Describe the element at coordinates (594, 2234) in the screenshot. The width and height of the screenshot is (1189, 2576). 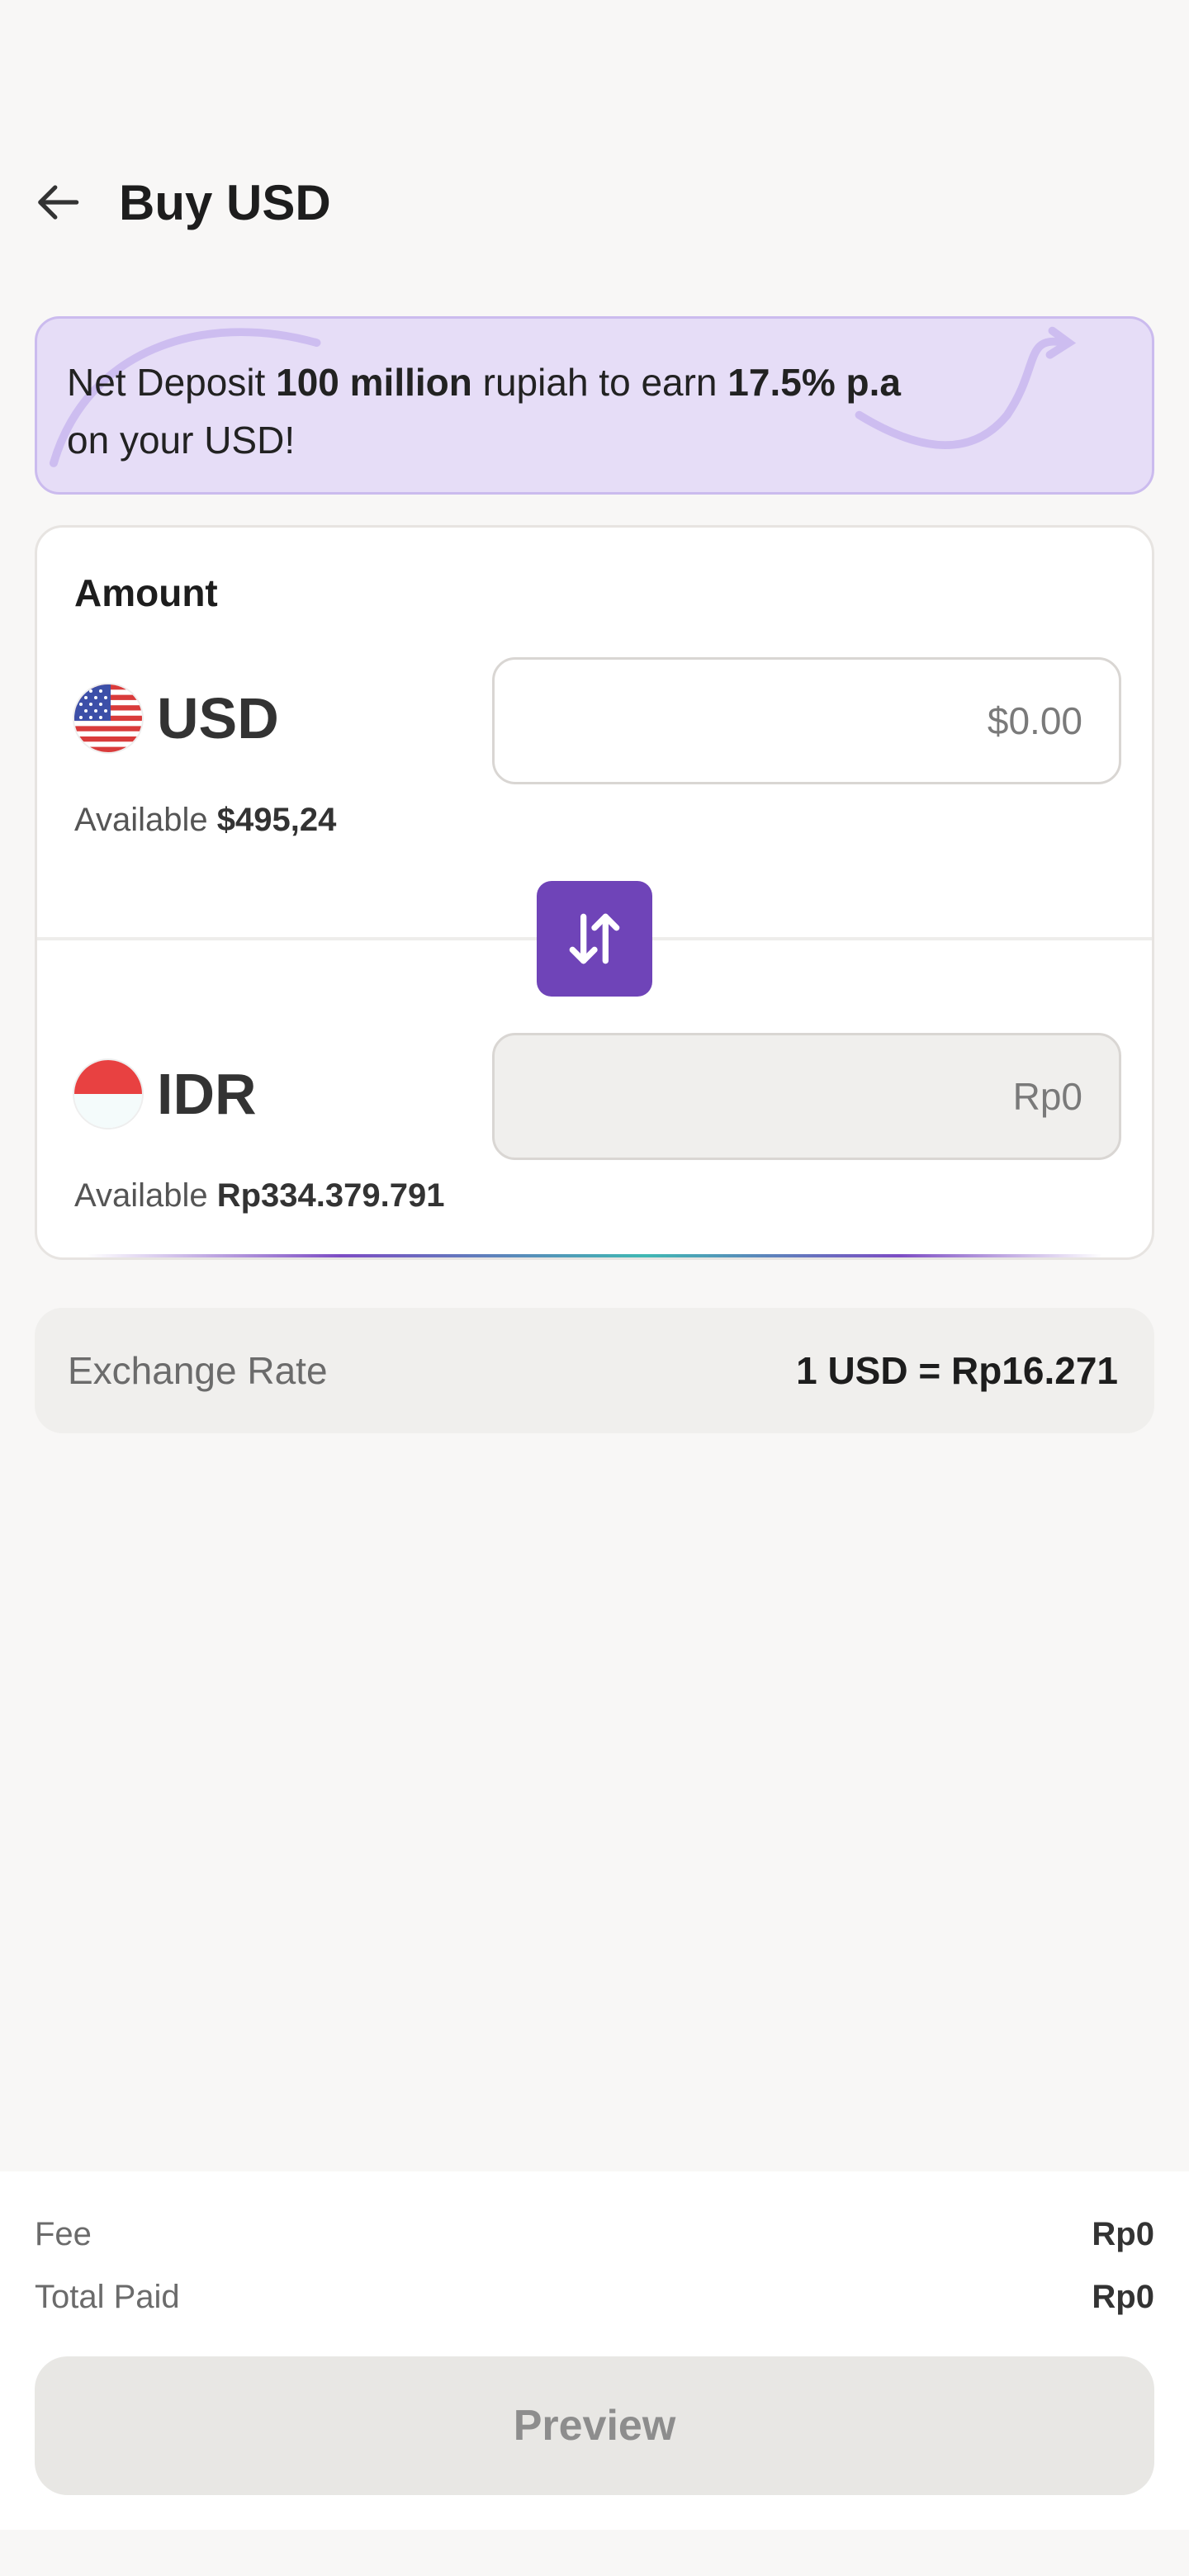
I see `fee-row: Fee Rp0` at that location.